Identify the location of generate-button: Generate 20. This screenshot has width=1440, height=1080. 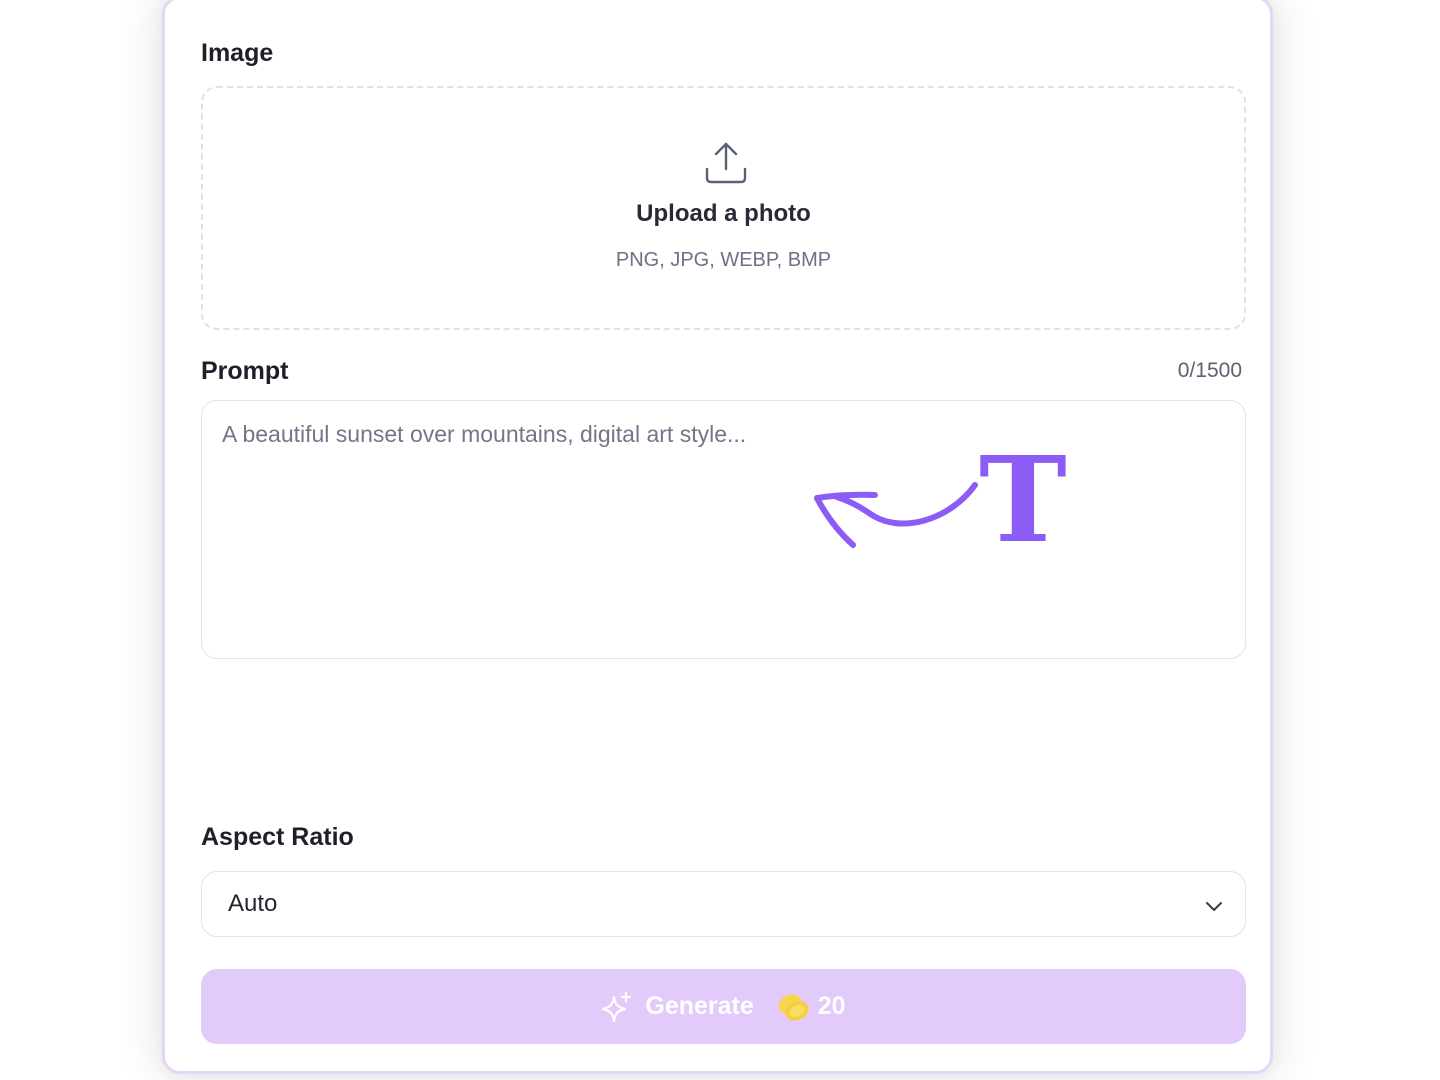
(723, 1006).